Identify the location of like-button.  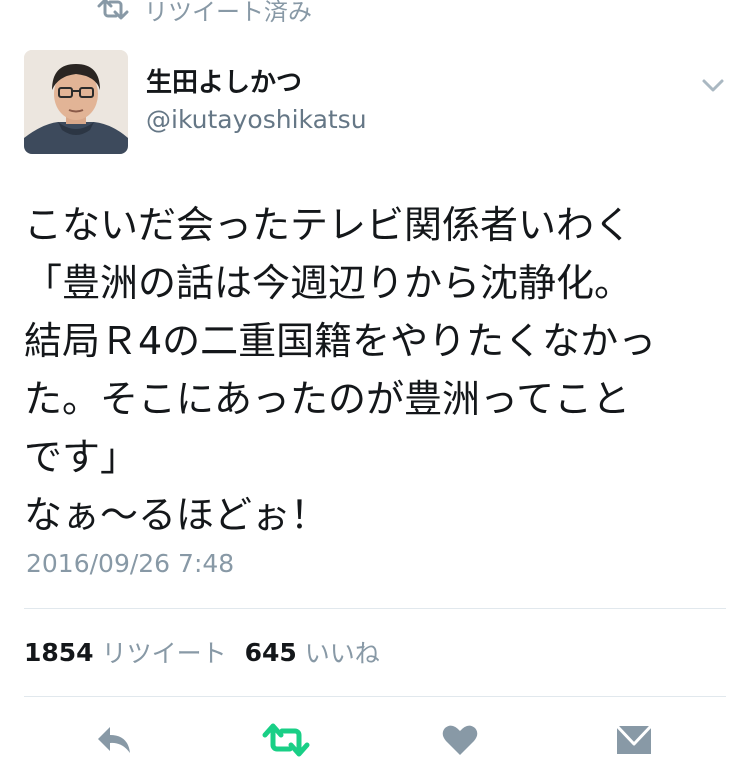
(460, 740).